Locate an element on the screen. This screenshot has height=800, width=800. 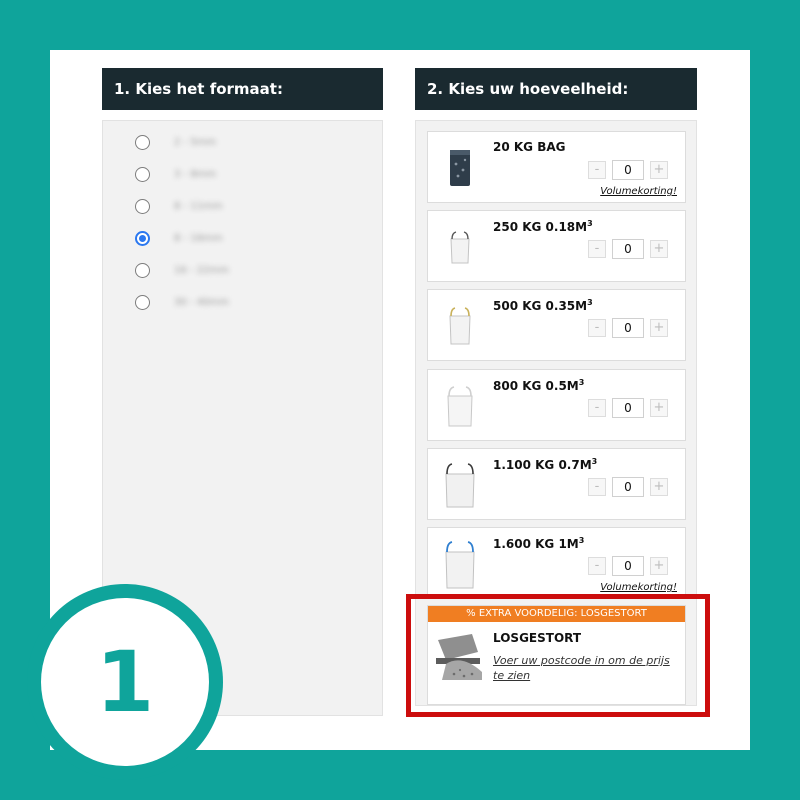
format-option-label: 8 - 11mm is located at coordinates (198, 206).